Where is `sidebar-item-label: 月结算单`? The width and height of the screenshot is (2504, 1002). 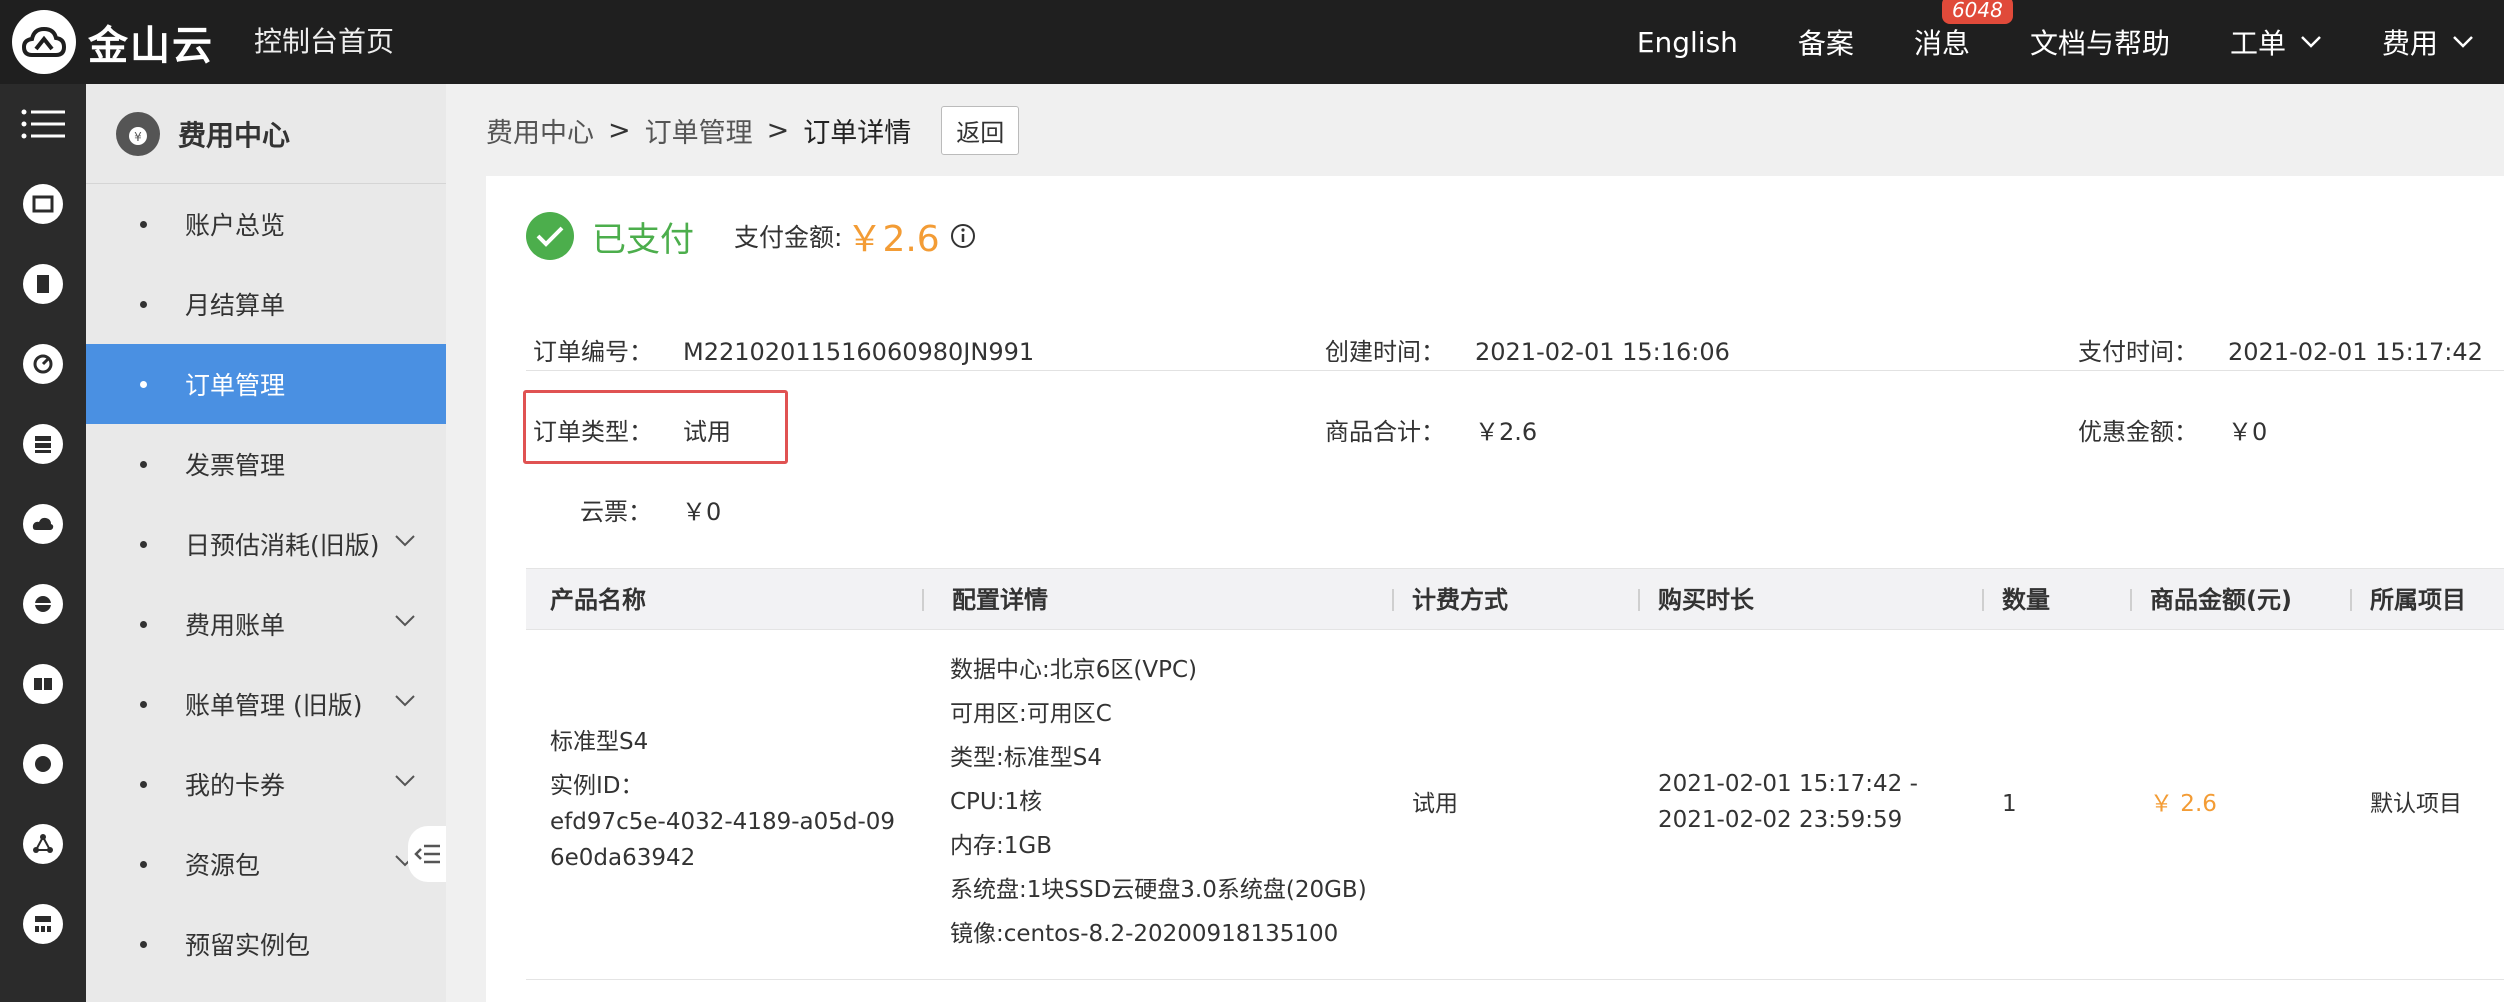
sidebar-item-label: 月结算单 is located at coordinates (235, 305).